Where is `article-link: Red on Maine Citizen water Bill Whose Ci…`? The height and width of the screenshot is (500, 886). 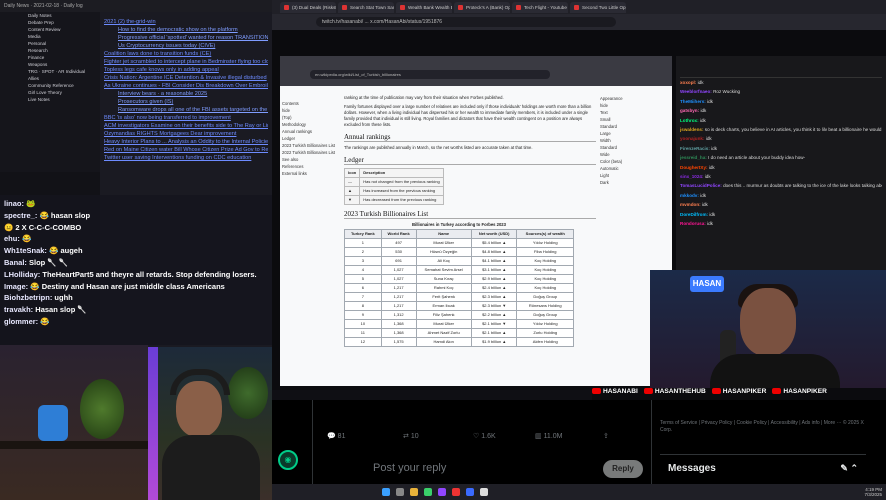
article-link: Red on Maine Citizen water Bill Whose Ci… is located at coordinates (186, 150).